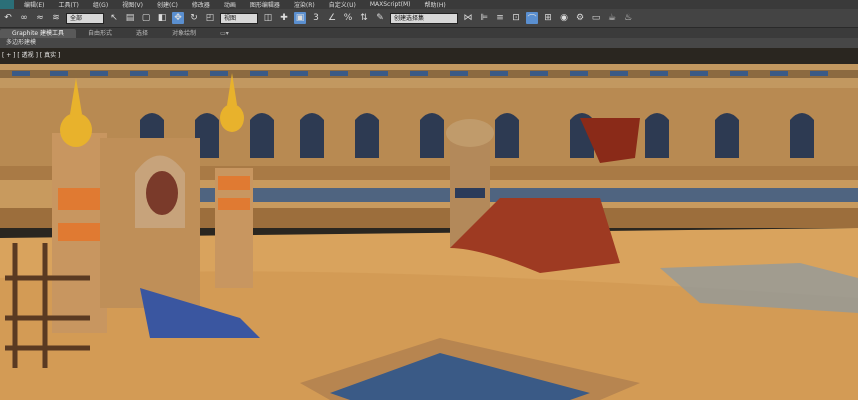 This screenshot has width=858, height=400. What do you see at coordinates (316, 18) in the screenshot?
I see `snaps-toggle-icon: 3` at bounding box center [316, 18].